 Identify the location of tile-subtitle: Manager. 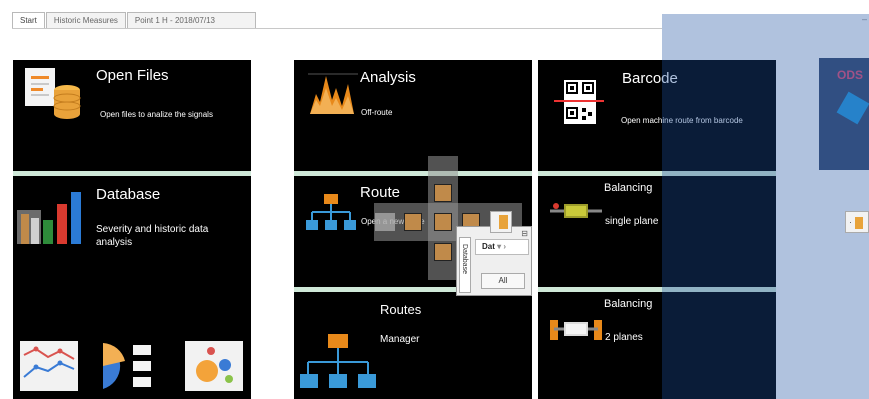
(400, 339).